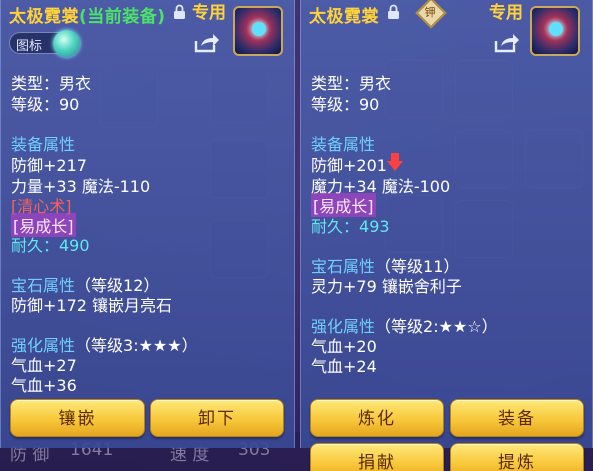  I want to click on durability-line: 耐久：493, so click(350, 225).